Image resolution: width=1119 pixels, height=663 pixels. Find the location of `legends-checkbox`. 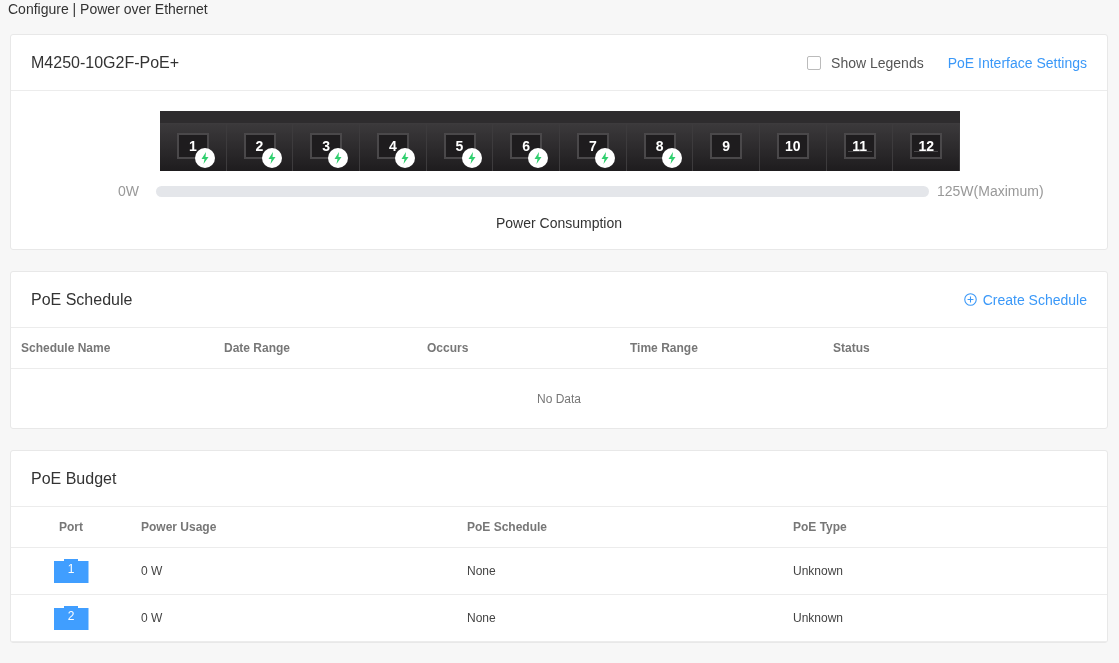

legends-checkbox is located at coordinates (814, 62).